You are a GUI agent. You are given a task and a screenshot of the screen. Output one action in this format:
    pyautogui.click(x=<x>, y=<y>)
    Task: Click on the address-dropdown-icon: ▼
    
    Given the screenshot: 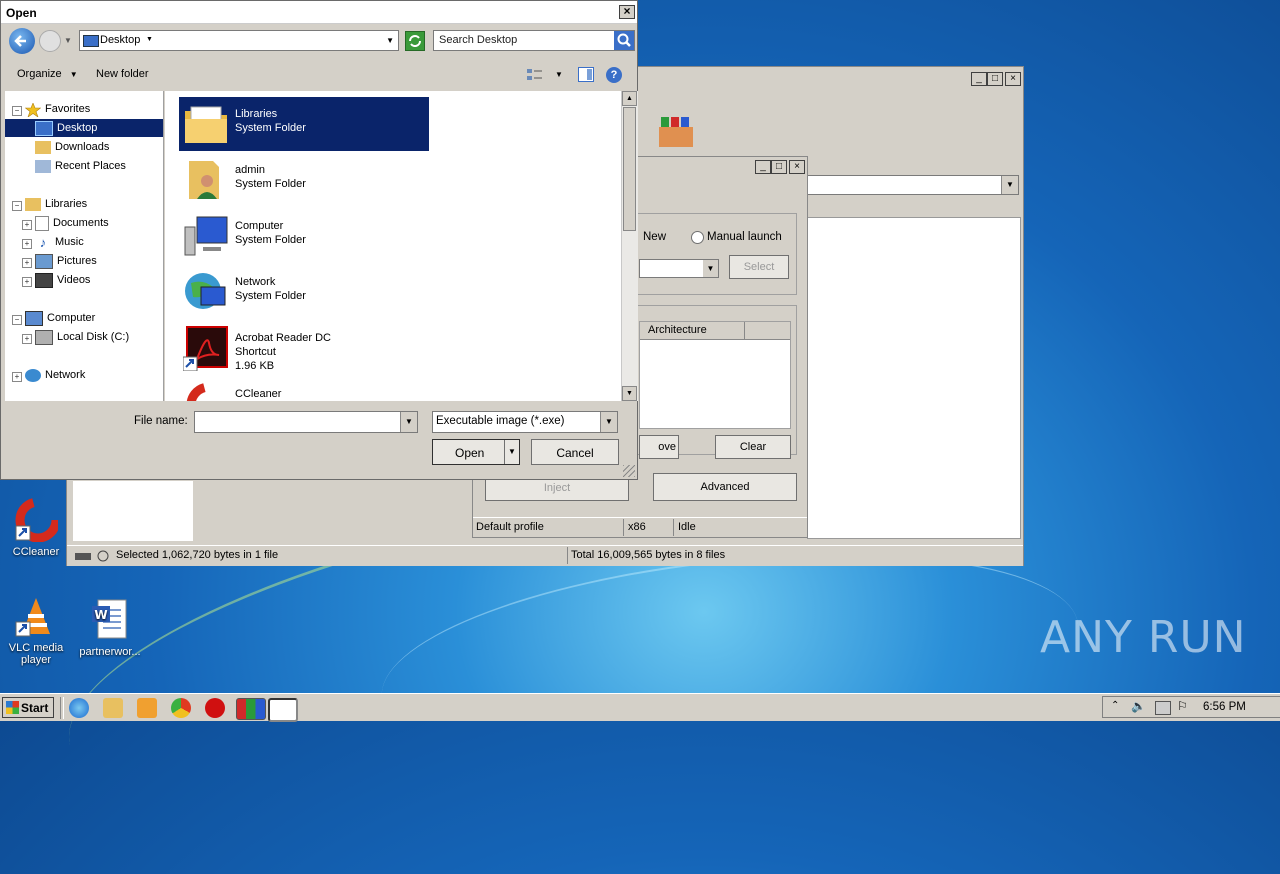 What is the action you would take?
    pyautogui.click(x=390, y=40)
    